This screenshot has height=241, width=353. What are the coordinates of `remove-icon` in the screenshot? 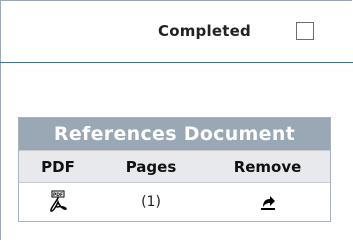 It's located at (267, 202).